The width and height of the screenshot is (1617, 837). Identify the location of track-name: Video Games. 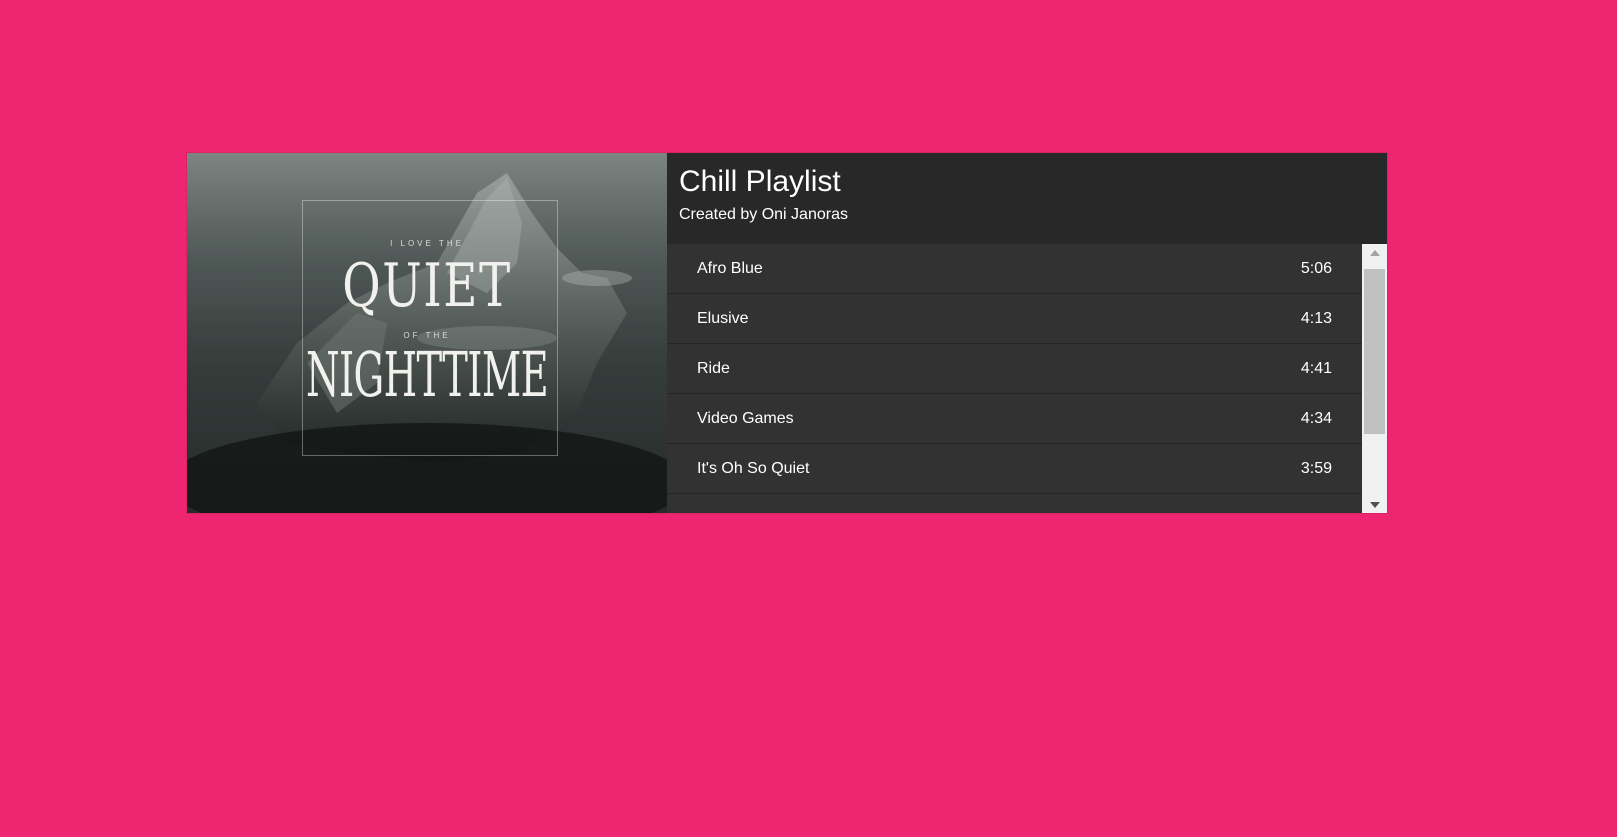
(745, 418).